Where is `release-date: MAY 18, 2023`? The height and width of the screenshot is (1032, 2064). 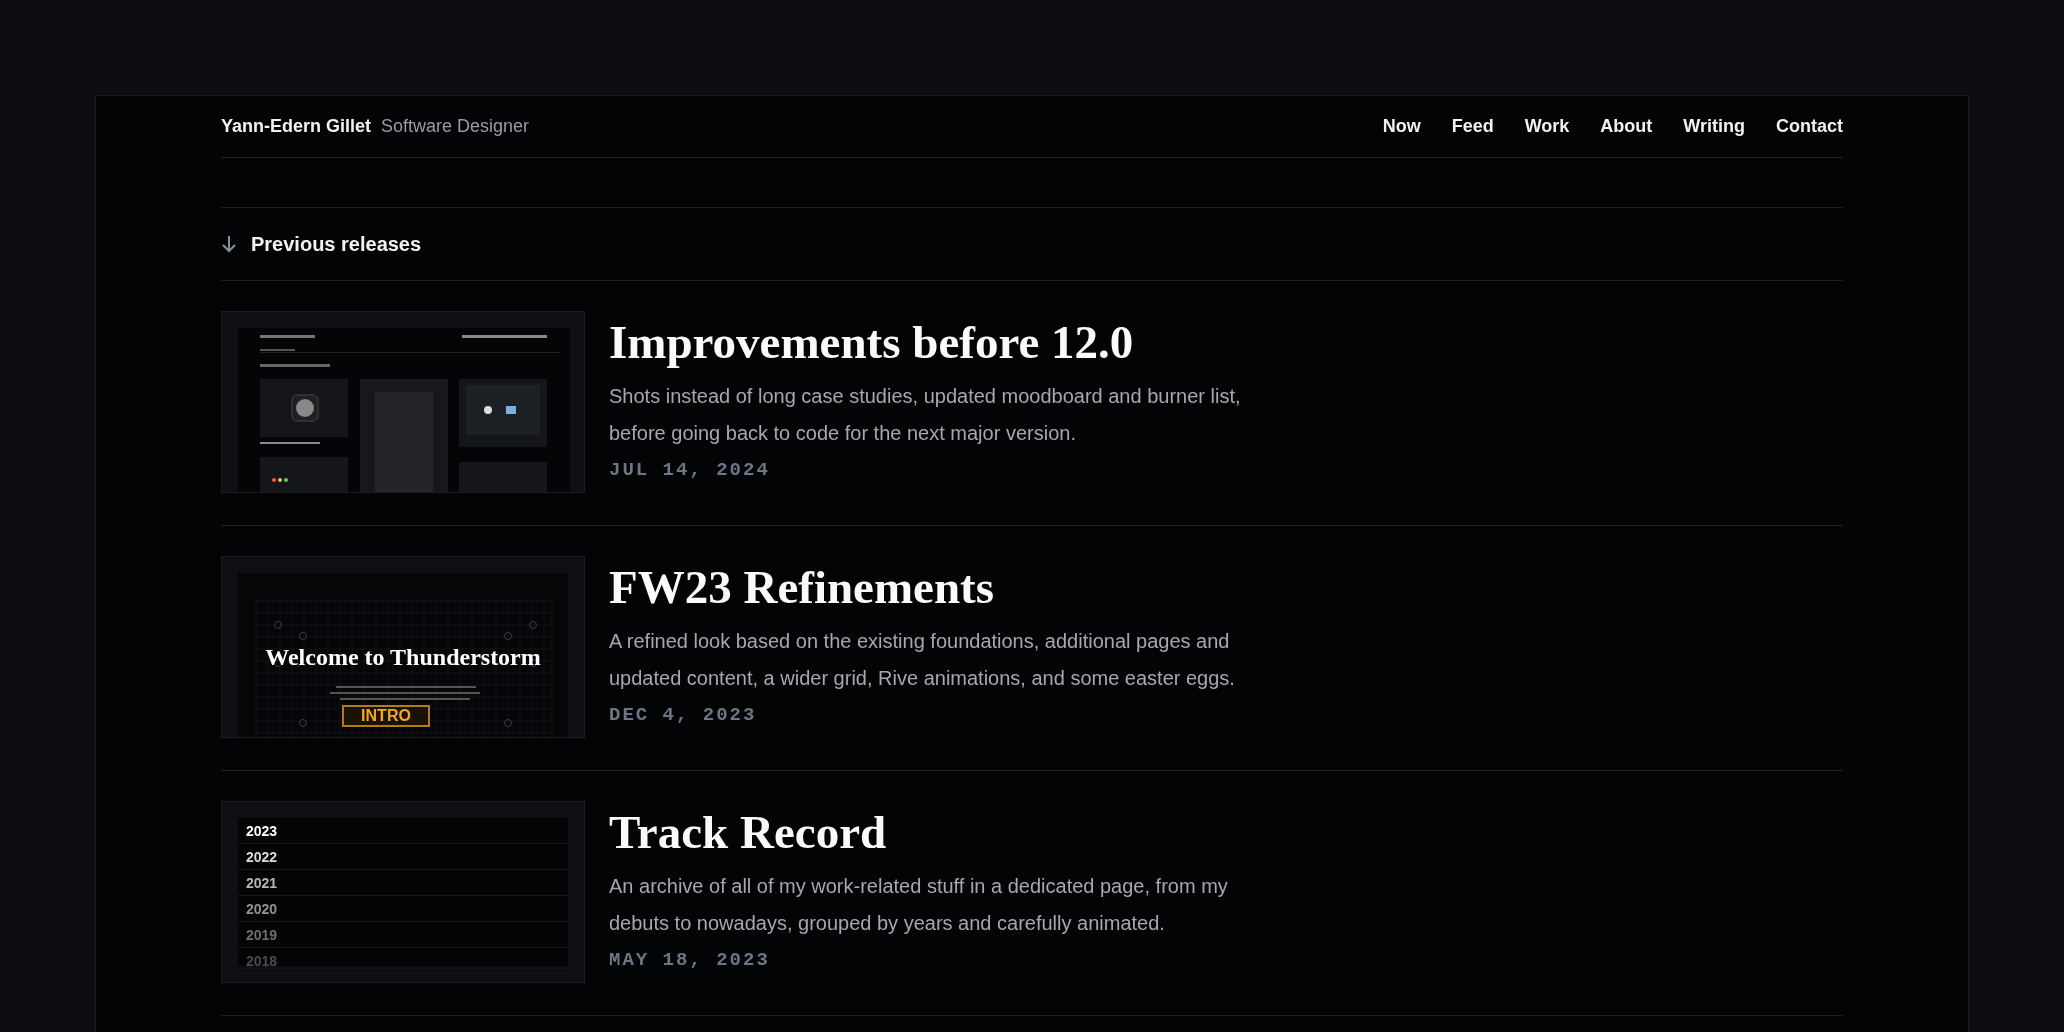
release-date: MAY 18, 2023 is located at coordinates (690, 960).